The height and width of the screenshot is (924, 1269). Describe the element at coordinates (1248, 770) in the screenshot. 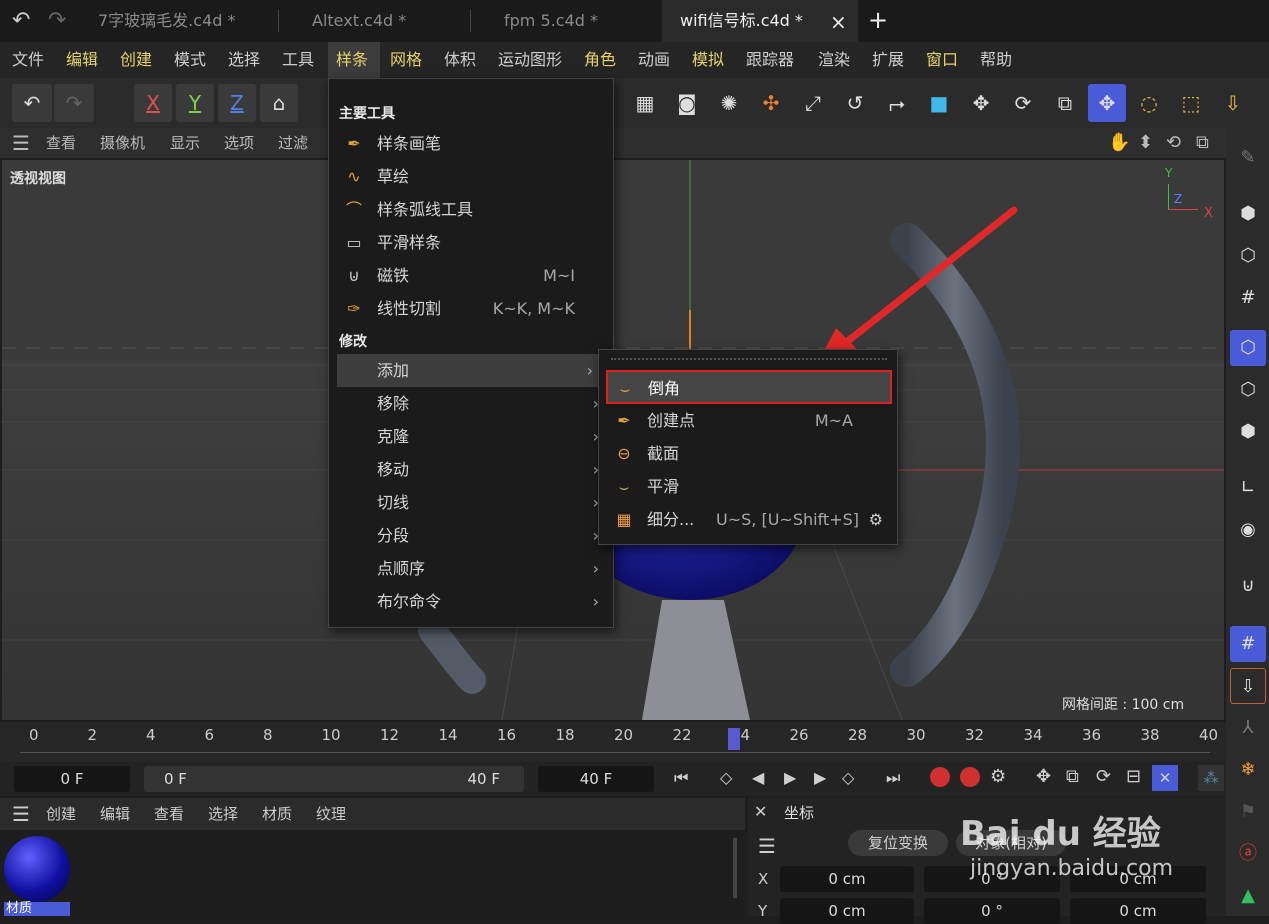

I see `snowflake-icon: ❄` at that location.